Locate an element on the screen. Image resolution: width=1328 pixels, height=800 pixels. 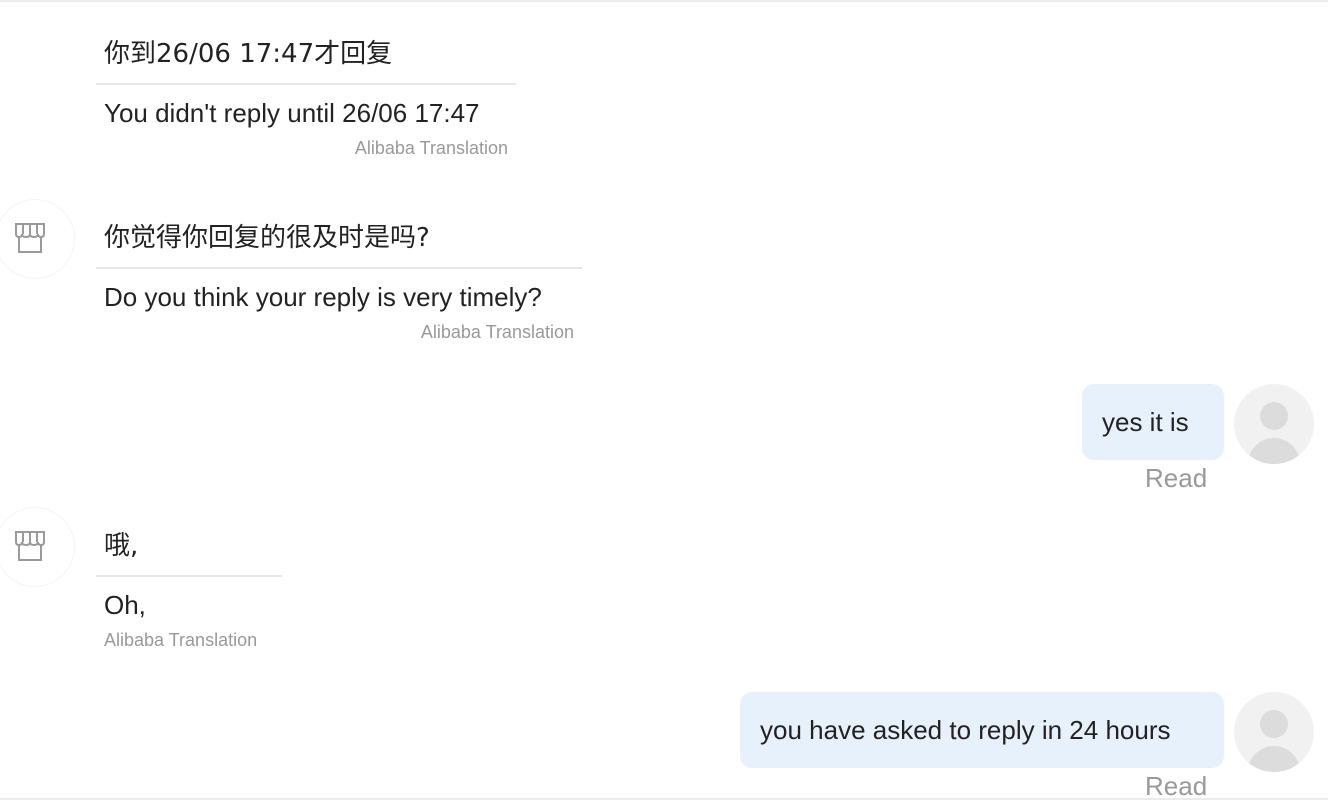
message-text: yes it is is located at coordinates (1145, 422).